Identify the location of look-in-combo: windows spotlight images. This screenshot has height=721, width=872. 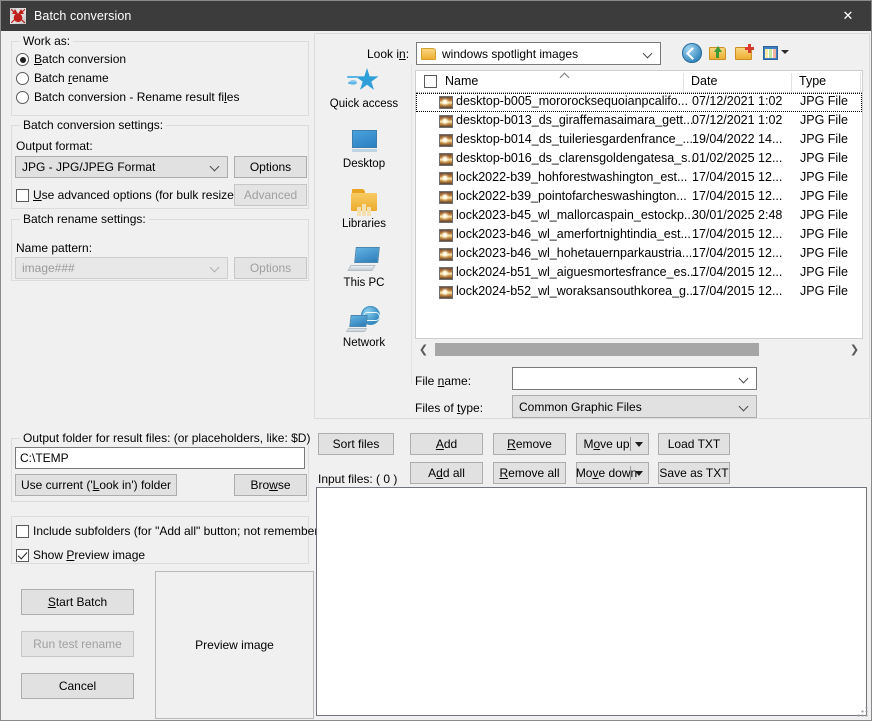
(538, 53).